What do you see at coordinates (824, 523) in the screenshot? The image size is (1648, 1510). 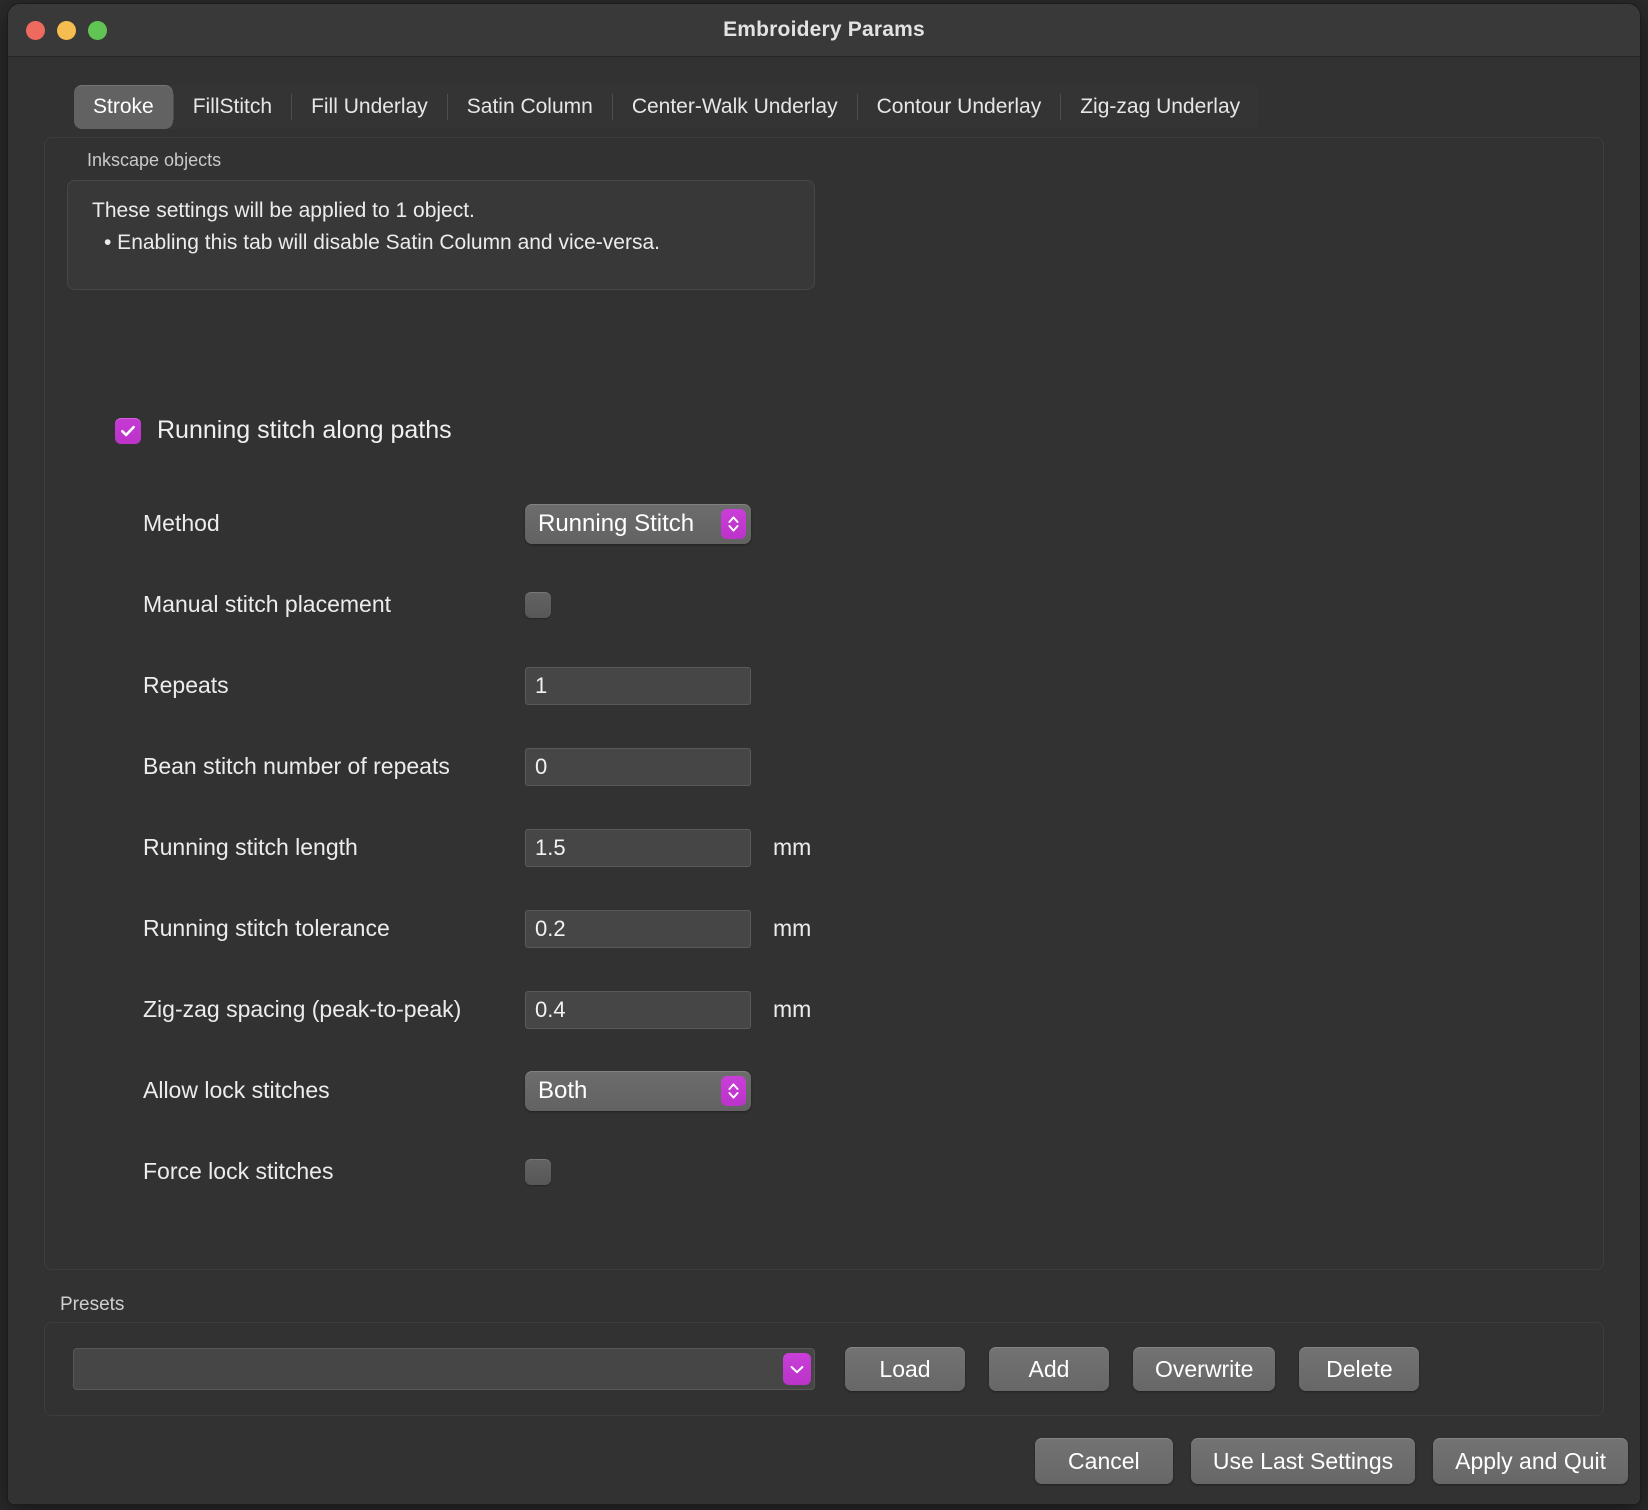 I see `form-row-method: Method Running Stitch` at bounding box center [824, 523].